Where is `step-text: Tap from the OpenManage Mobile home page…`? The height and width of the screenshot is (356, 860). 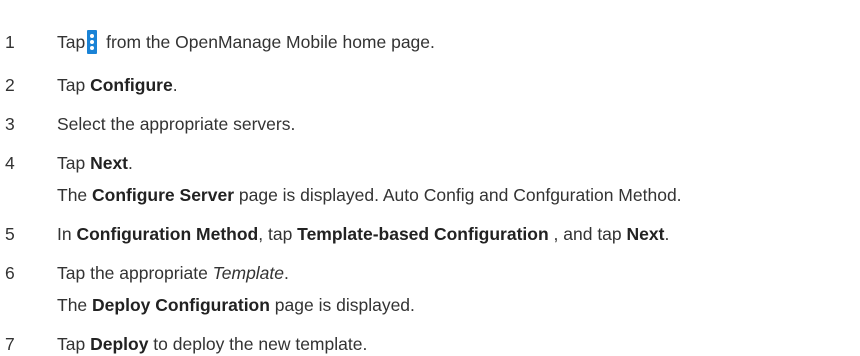 step-text: Tap from the OpenManage Mobile home page… is located at coordinates (246, 42).